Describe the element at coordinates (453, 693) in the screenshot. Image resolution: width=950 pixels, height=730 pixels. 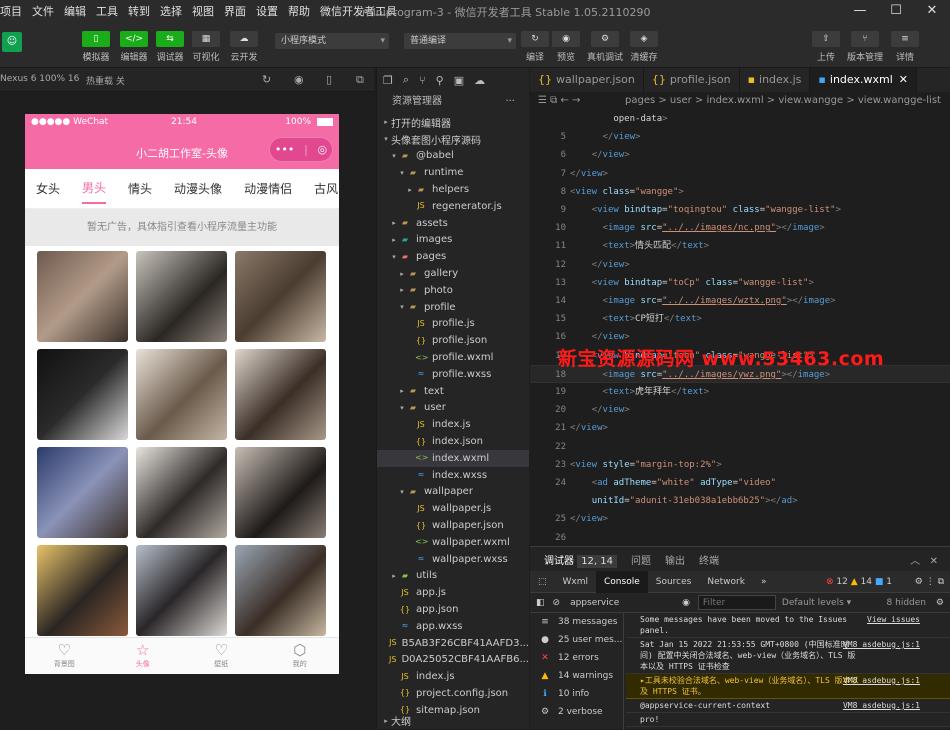
I see `file-item: {} project.config.json` at that location.